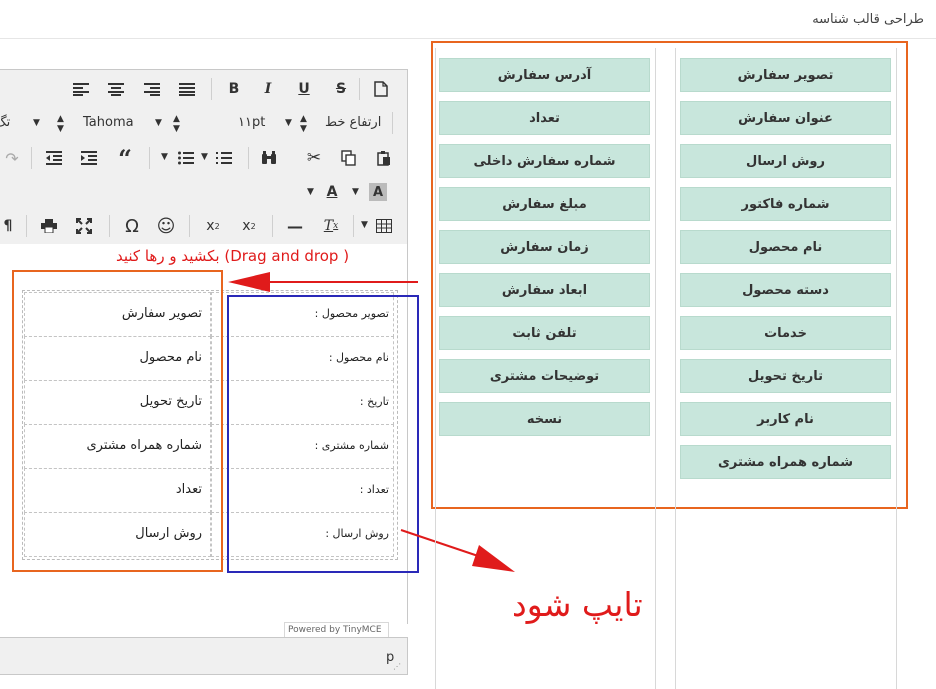  I want to click on new-document-icon, so click(381, 89).